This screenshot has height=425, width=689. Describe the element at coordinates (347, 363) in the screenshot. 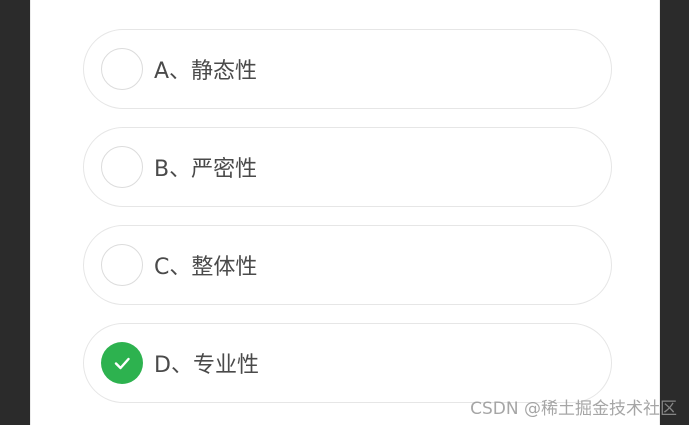

I see `option-d: D、专业性` at that location.